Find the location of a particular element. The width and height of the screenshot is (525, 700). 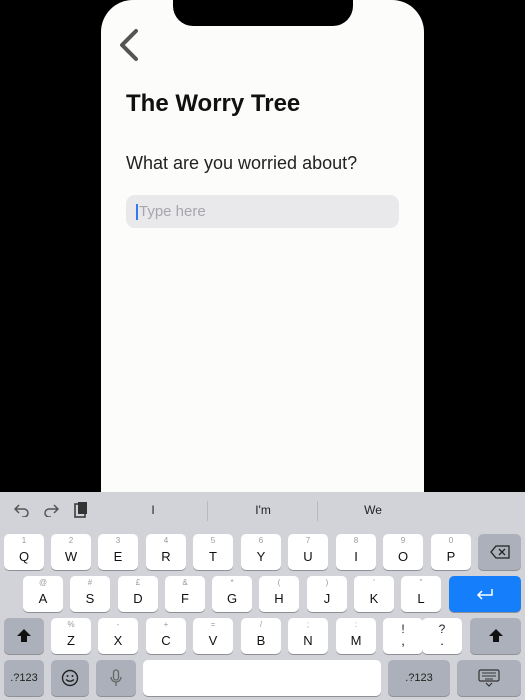

back-button is located at coordinates (130, 45).